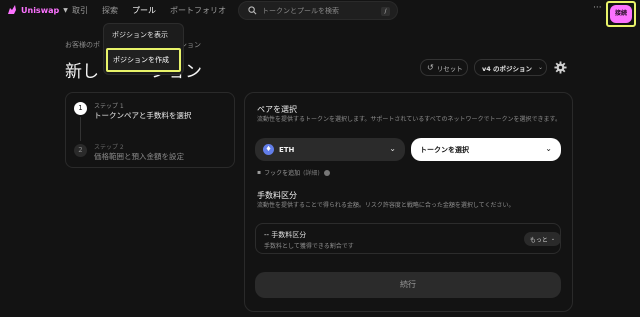  I want to click on connect-highlight: 接続, so click(621, 14).